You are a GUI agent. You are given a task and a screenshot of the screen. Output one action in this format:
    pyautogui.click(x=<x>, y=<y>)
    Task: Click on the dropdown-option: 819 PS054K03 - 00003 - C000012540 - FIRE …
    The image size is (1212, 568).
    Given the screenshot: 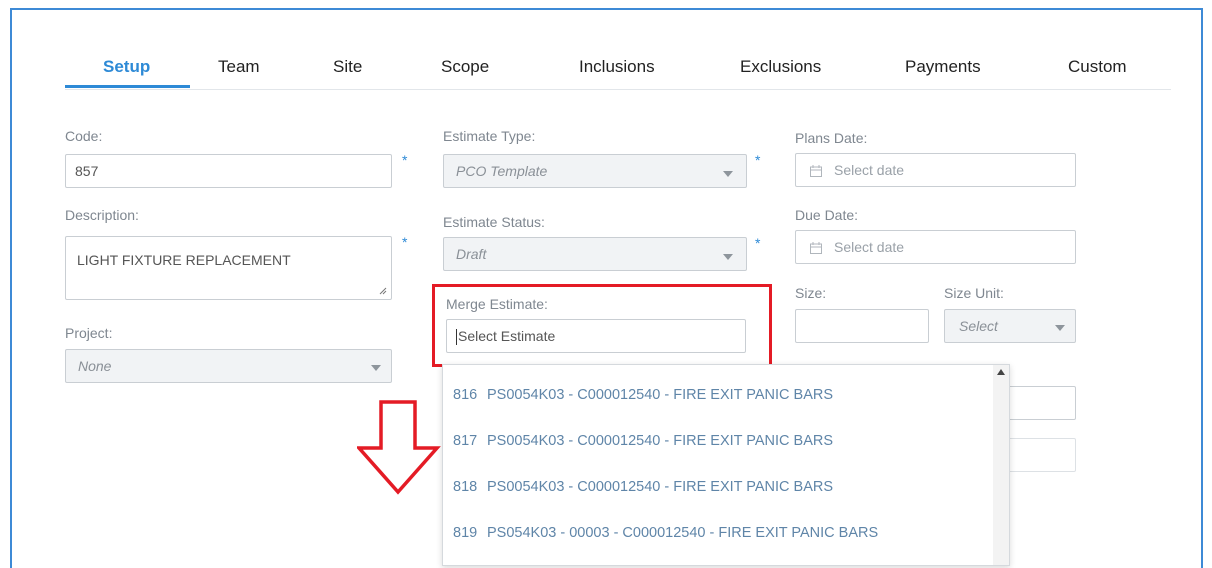 What is the action you would take?
    pyautogui.click(x=665, y=533)
    